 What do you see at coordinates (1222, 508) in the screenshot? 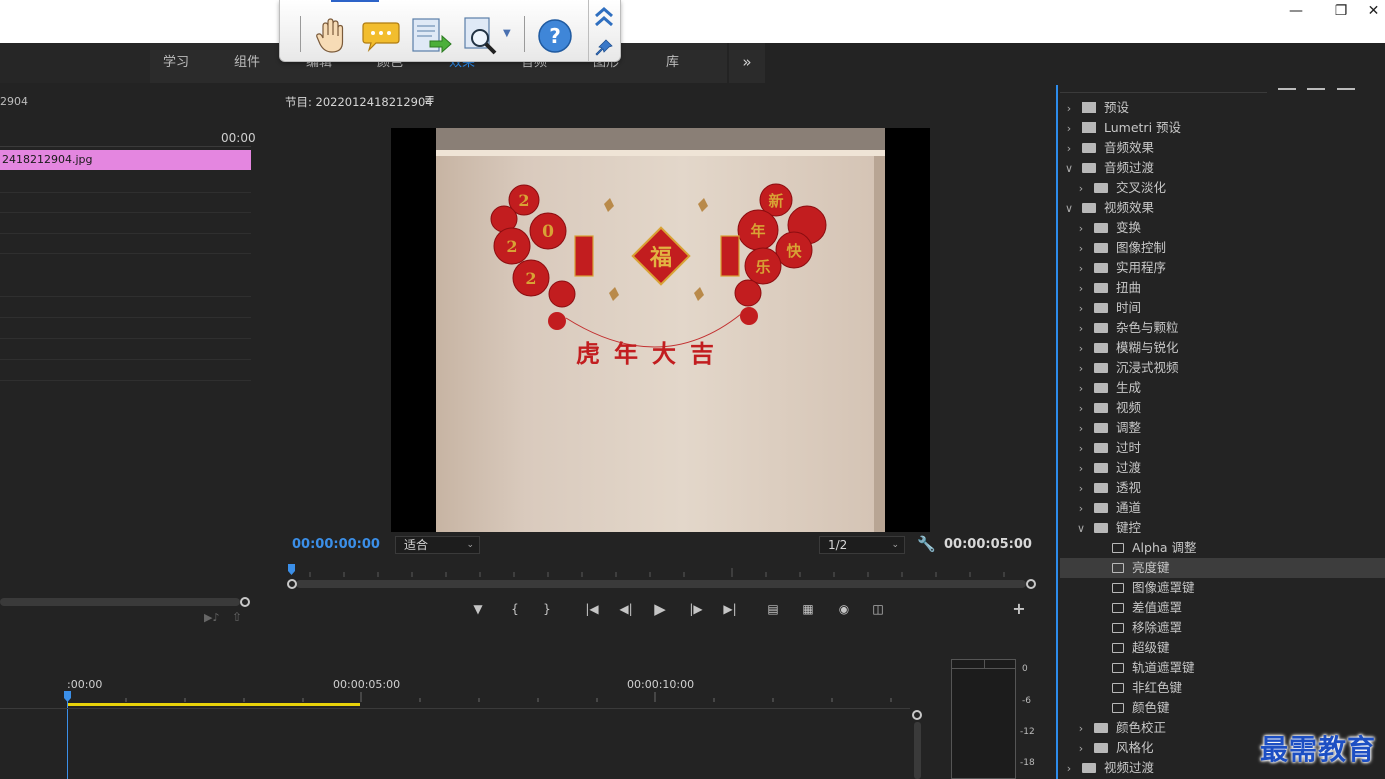
I see `effects-tree-item: › 通道` at bounding box center [1222, 508].